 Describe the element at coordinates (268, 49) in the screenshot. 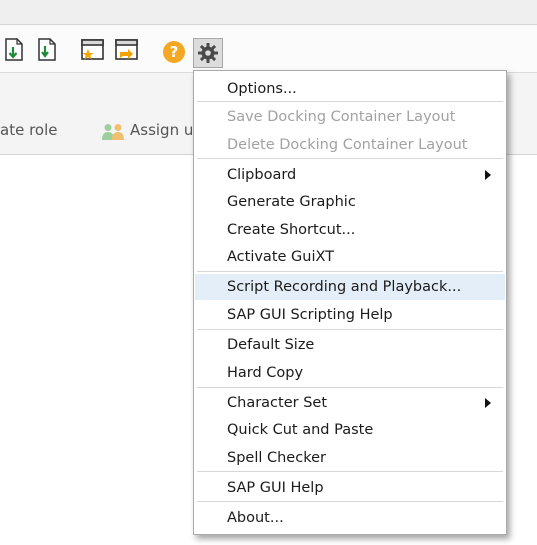

I see `toolbar: ?` at that location.